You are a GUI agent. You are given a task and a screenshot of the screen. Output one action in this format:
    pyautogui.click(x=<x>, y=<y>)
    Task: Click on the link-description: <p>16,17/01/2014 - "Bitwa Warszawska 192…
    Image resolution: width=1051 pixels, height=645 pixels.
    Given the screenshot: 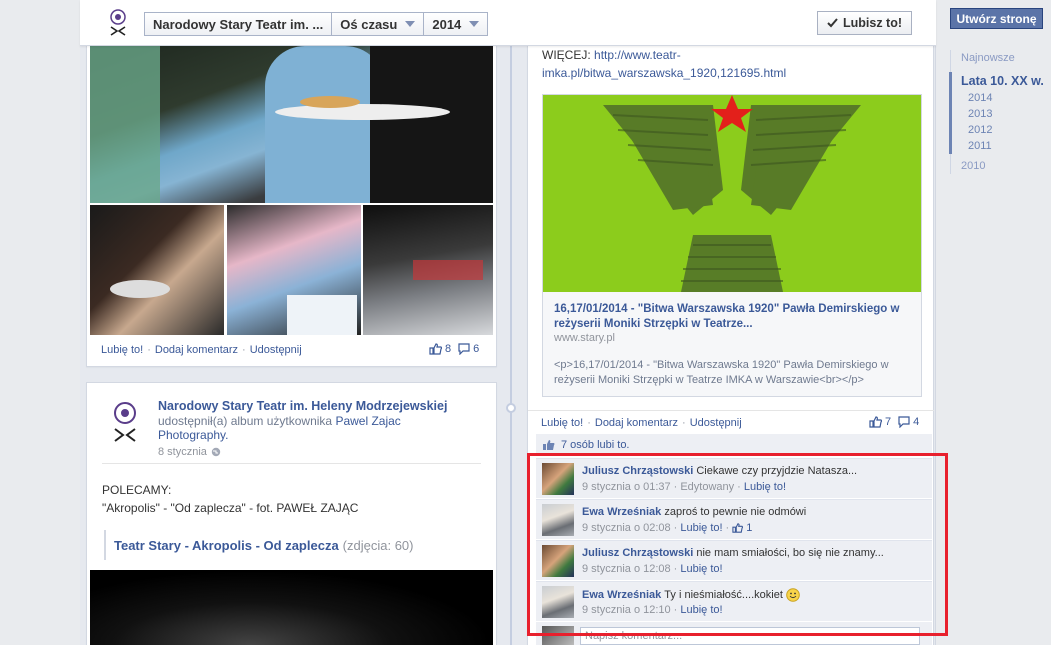 What is the action you would take?
    pyautogui.click(x=721, y=372)
    